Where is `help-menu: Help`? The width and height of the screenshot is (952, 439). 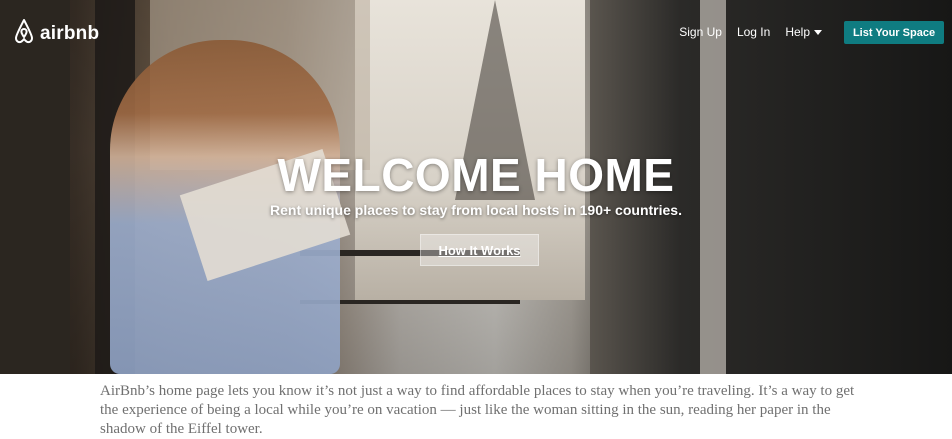
help-menu: Help is located at coordinates (803, 32).